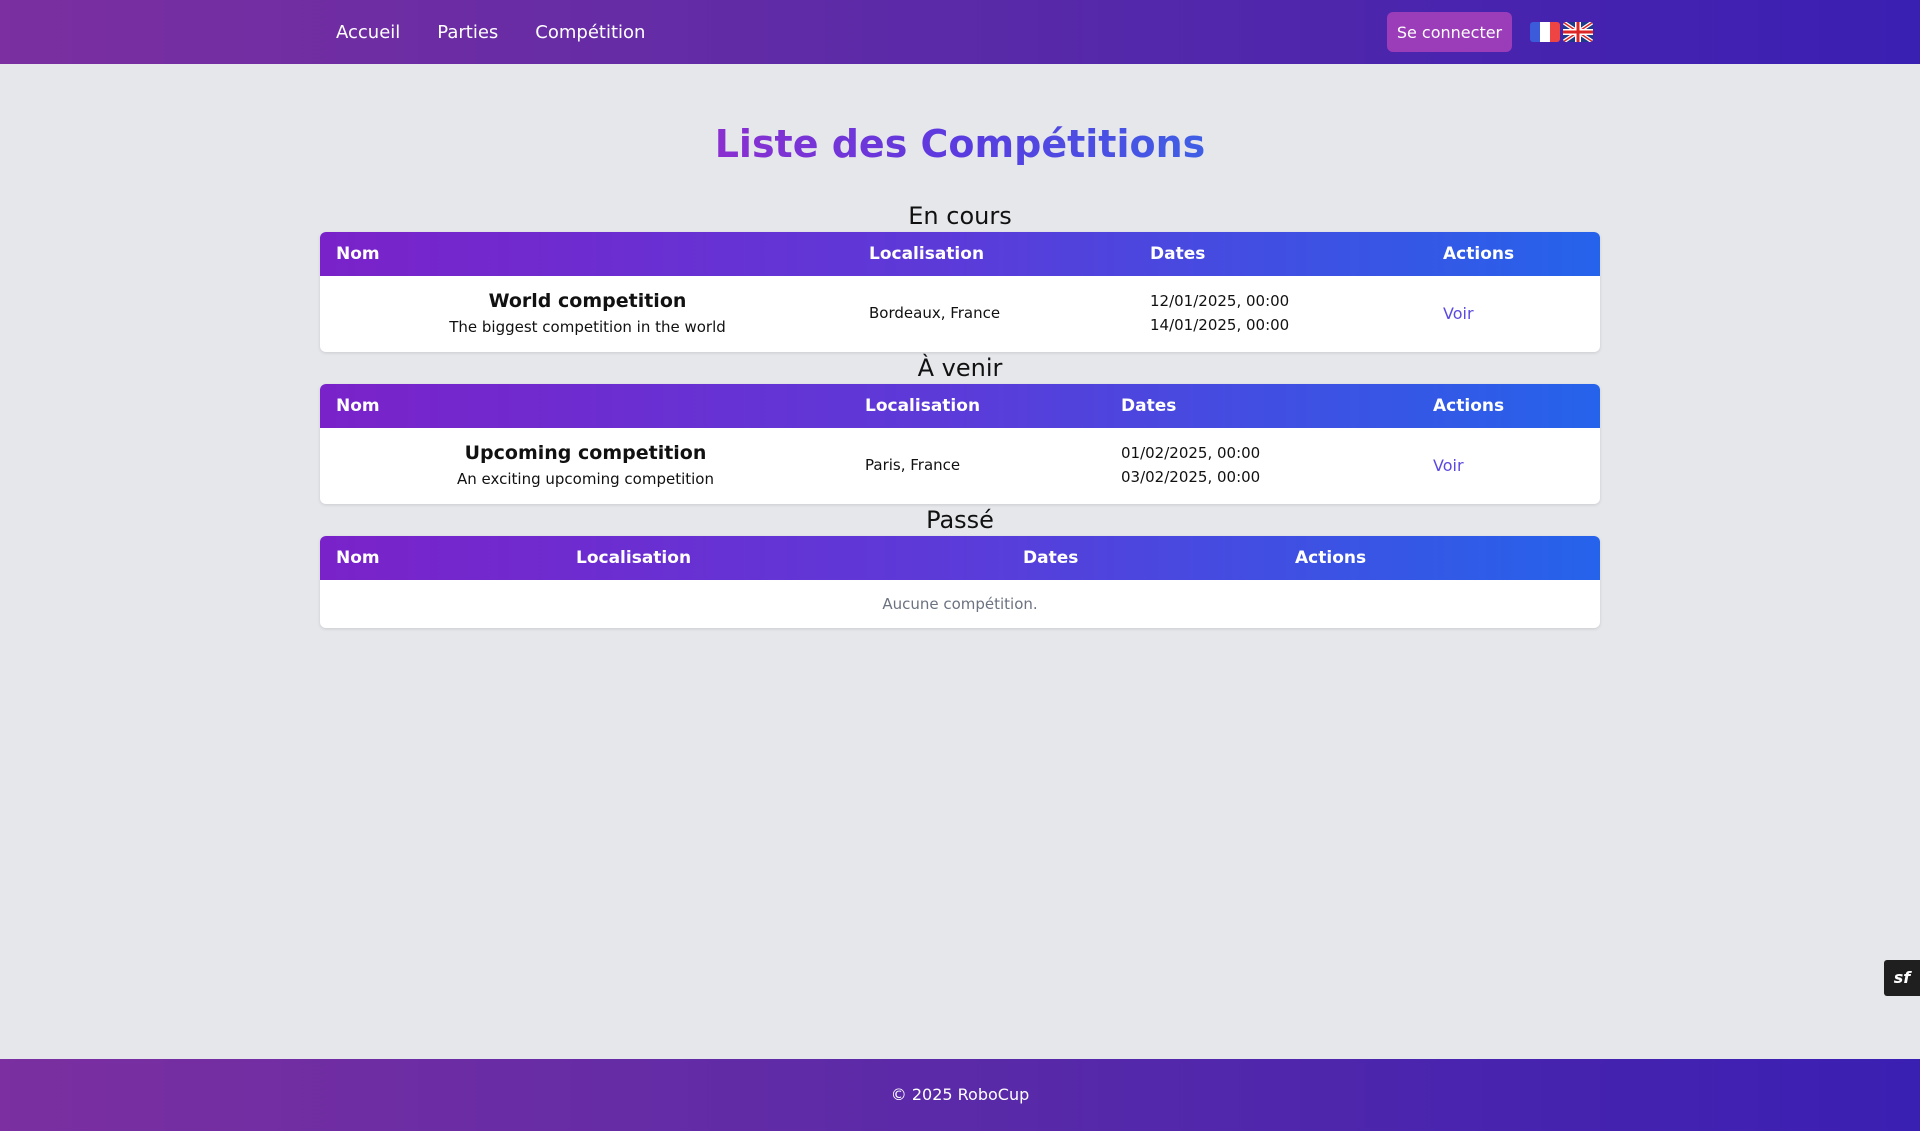 The width and height of the screenshot is (1920, 1131). I want to click on page-title-wrap: Liste des Compétitions, so click(960, 144).